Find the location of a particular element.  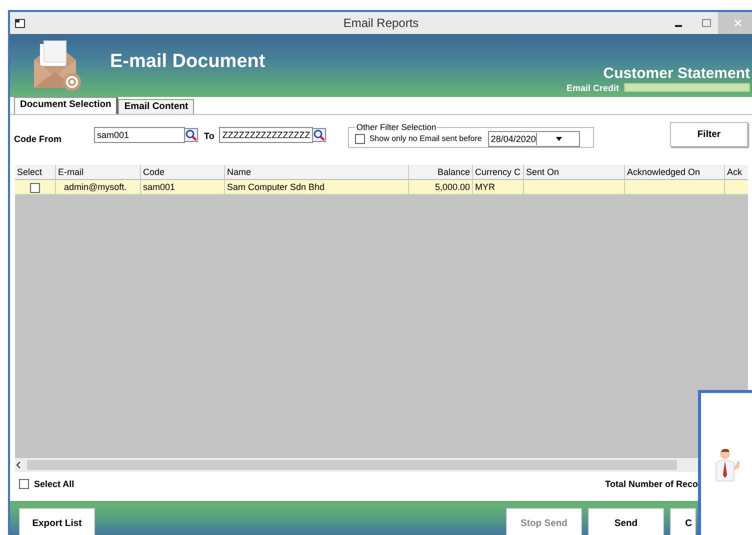

envelope-icon is located at coordinates (58, 66).